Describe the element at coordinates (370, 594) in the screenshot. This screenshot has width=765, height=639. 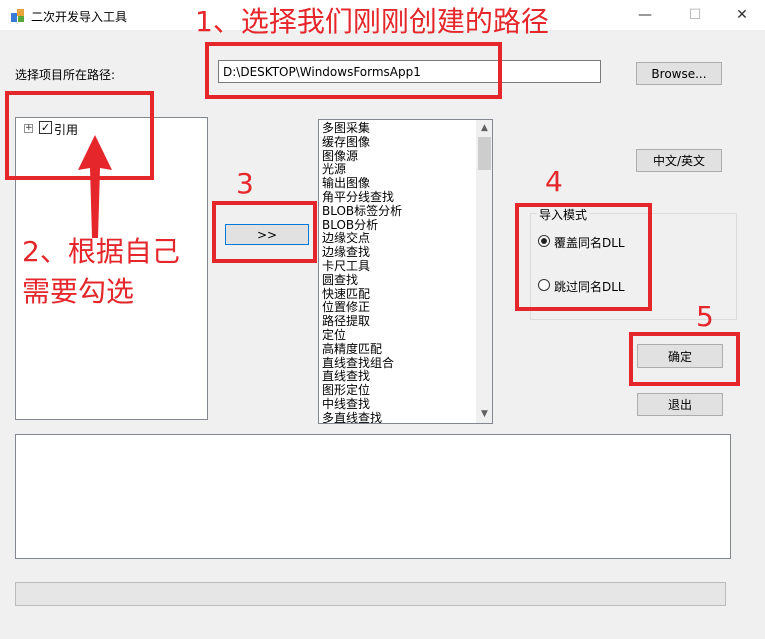
I see `progress-bar` at that location.